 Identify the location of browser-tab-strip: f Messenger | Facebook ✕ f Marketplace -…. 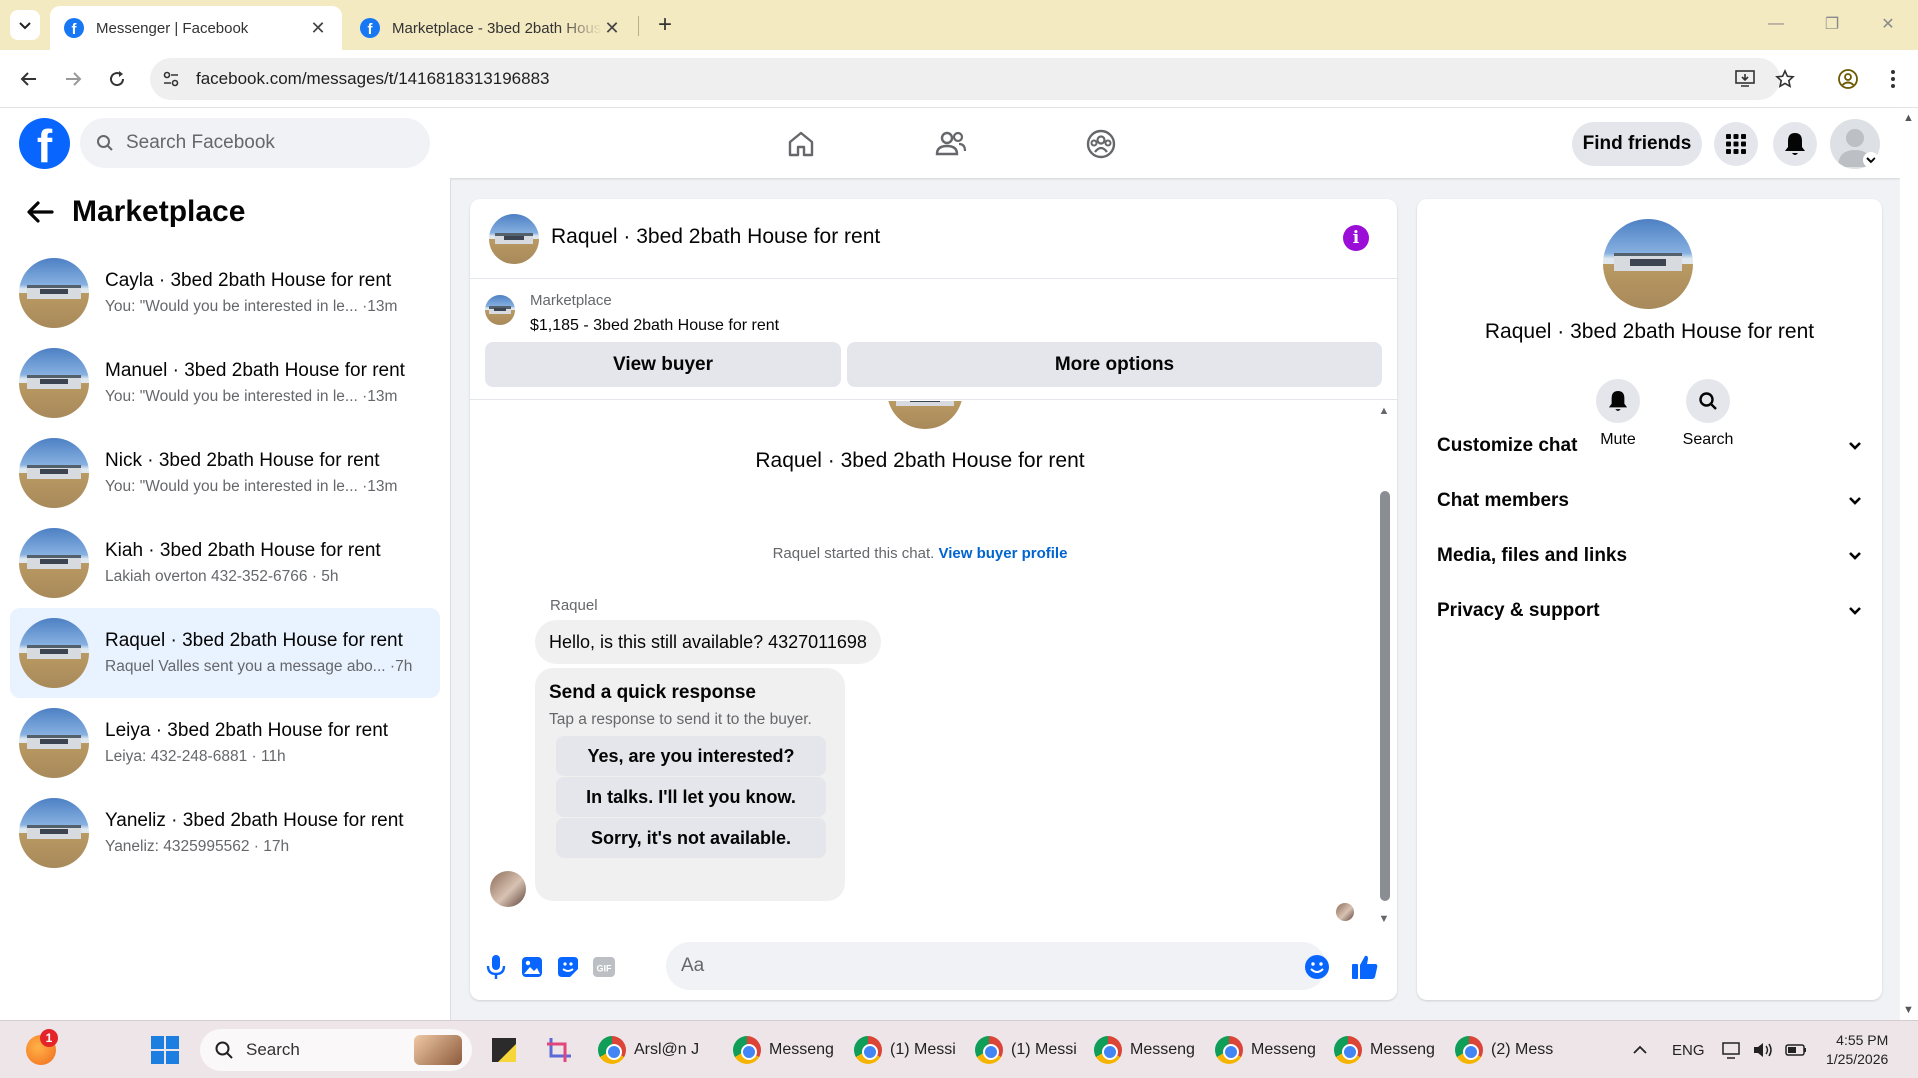
(959, 25).